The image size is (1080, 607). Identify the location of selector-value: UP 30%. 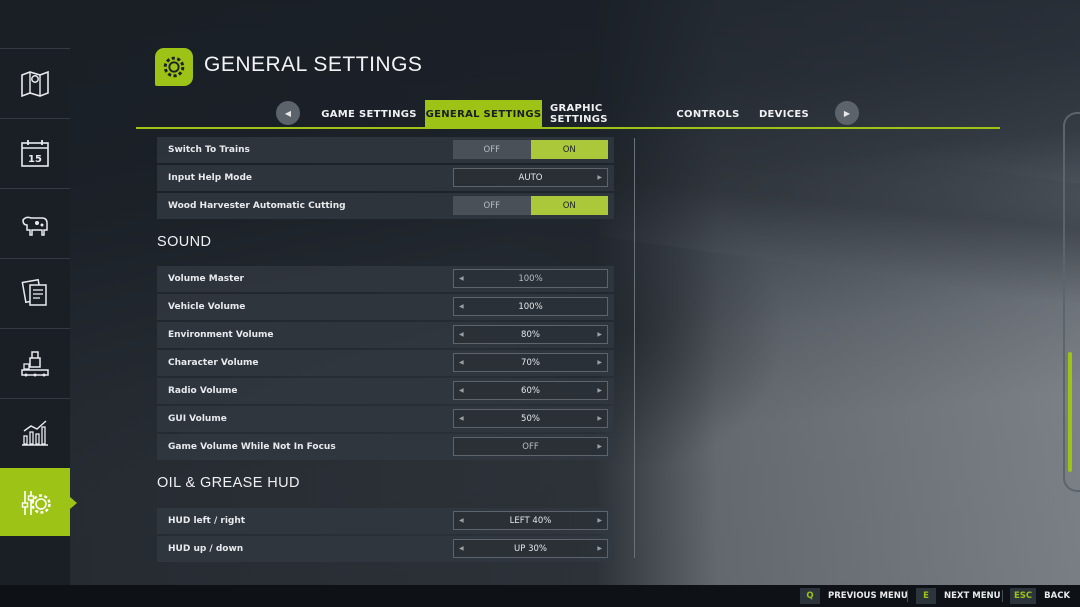
(530, 548).